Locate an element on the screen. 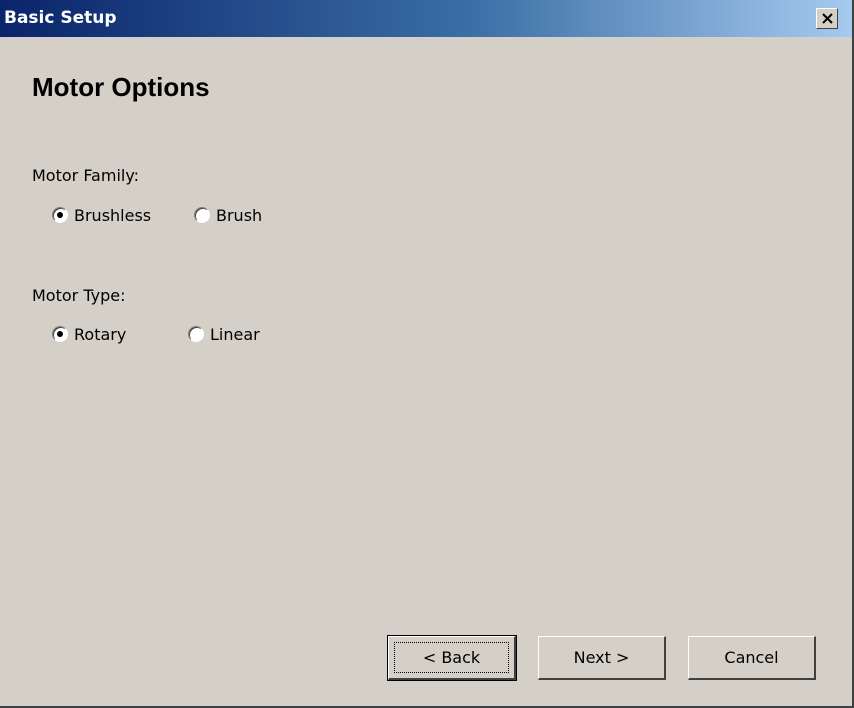  radio-linear: Linear is located at coordinates (224, 334).